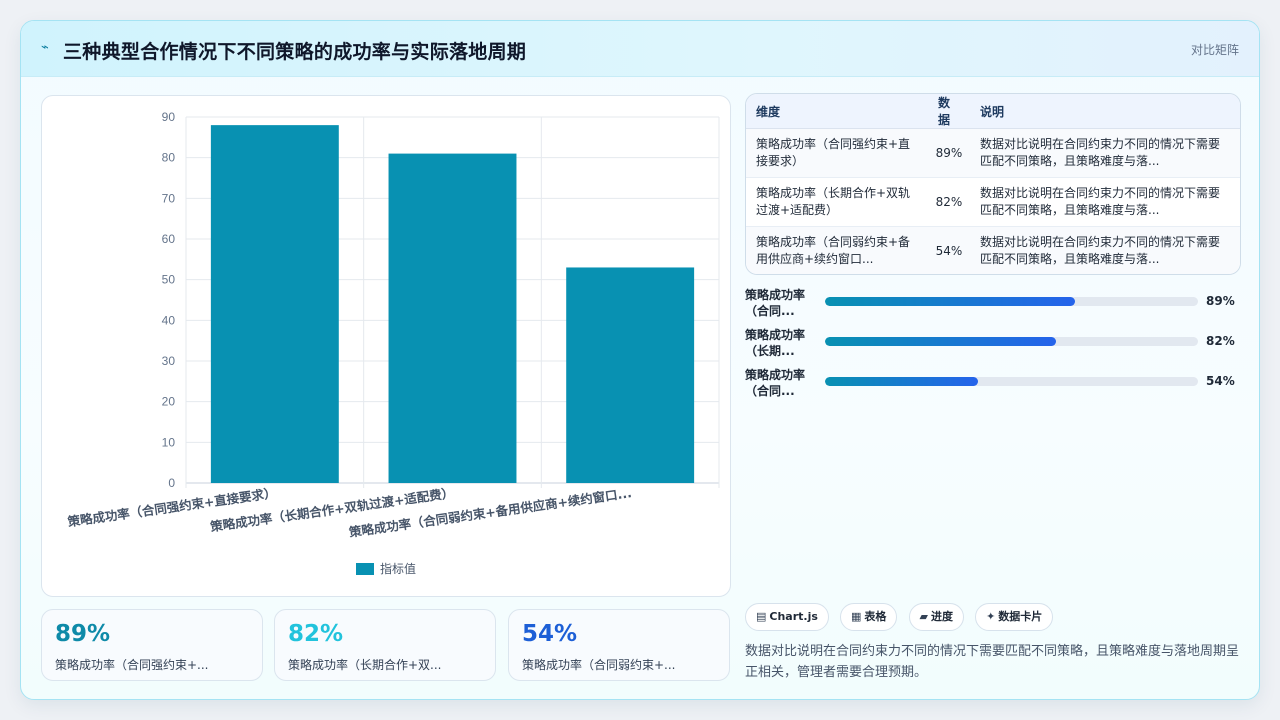 This screenshot has width=1280, height=720. What do you see at coordinates (1020, 616) in the screenshot?
I see `chip-label: 数据卡片` at bounding box center [1020, 616].